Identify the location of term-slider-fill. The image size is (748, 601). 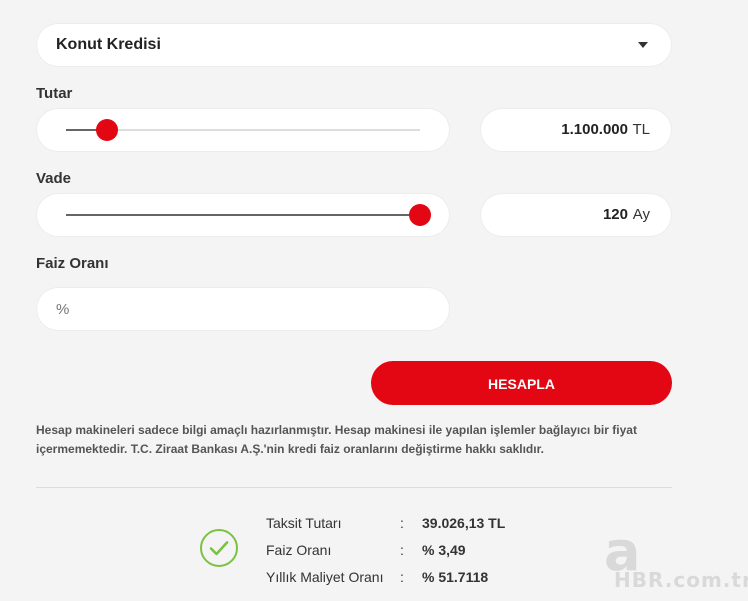
(243, 215).